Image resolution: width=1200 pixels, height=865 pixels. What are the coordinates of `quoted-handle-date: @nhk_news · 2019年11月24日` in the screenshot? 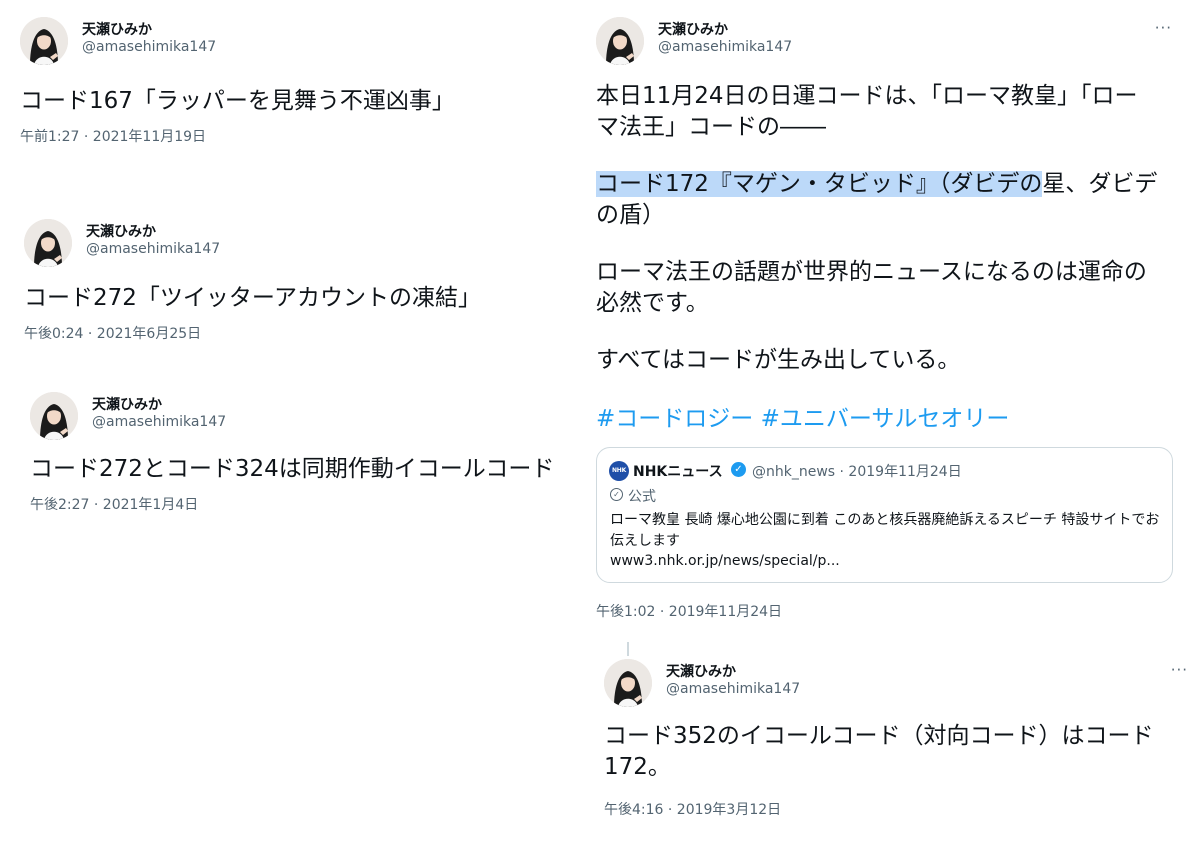 It's located at (857, 471).